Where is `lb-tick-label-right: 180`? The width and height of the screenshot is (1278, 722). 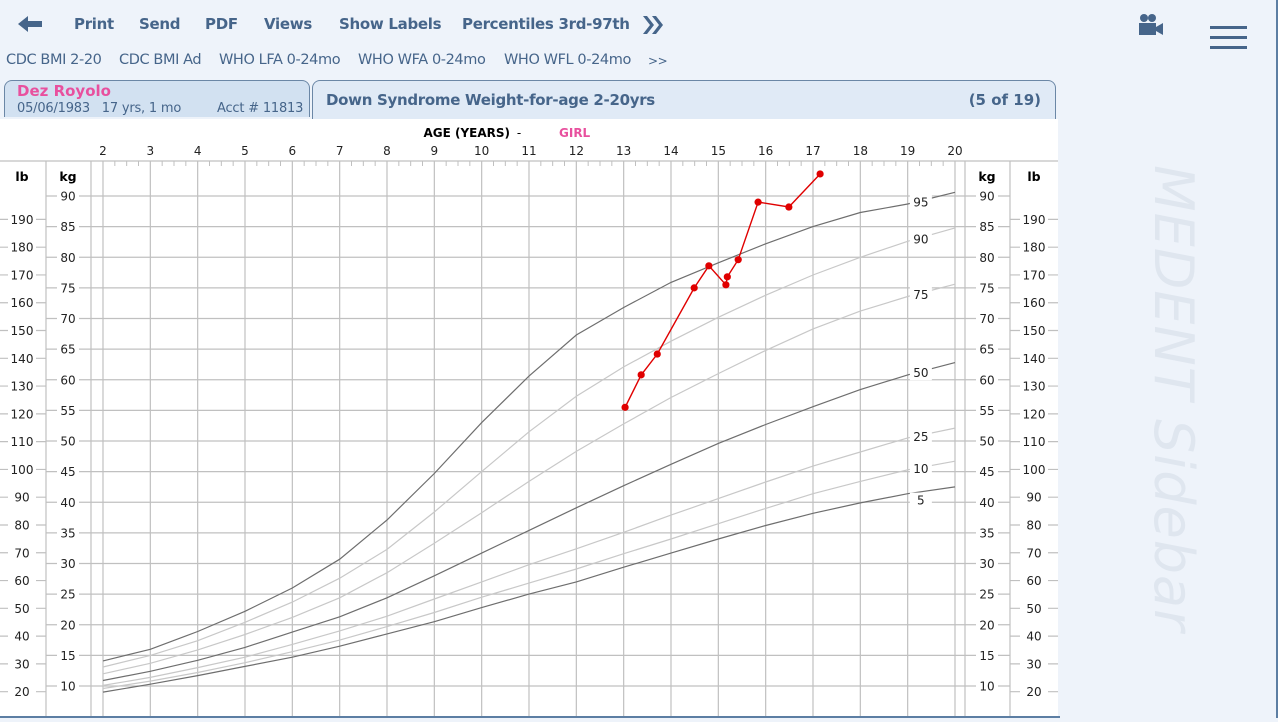
lb-tick-label-right: 180 is located at coordinates (1034, 248).